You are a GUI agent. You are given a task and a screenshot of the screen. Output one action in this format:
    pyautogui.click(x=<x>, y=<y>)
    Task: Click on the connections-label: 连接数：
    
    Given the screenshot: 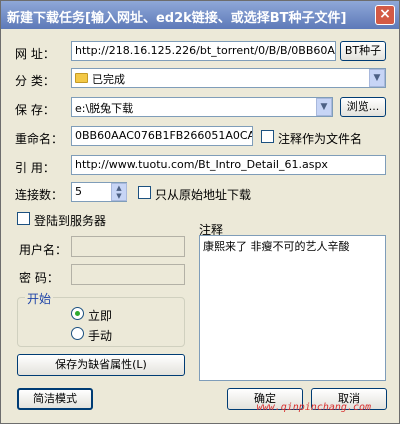 What is the action you would take?
    pyautogui.click(x=39, y=195)
    